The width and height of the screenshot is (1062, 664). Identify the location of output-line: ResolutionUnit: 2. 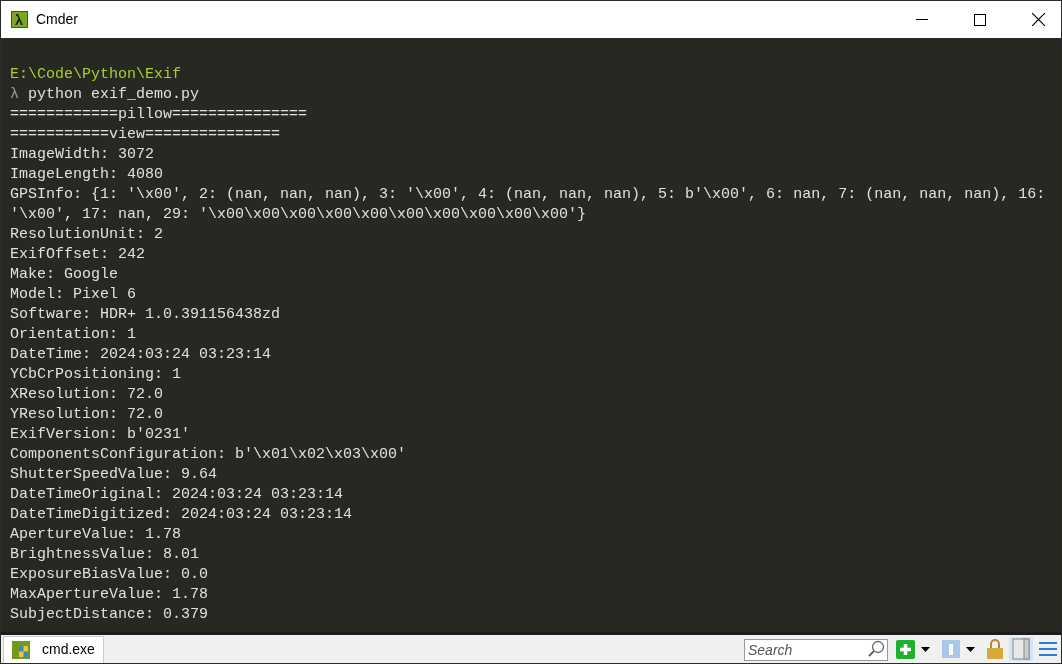
(87, 234).